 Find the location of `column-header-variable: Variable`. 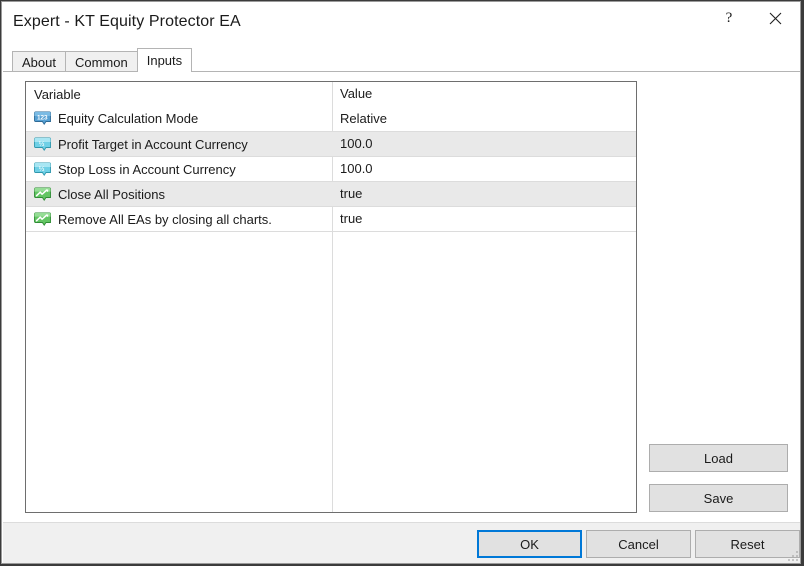

column-header-variable: Variable is located at coordinates (57, 94).